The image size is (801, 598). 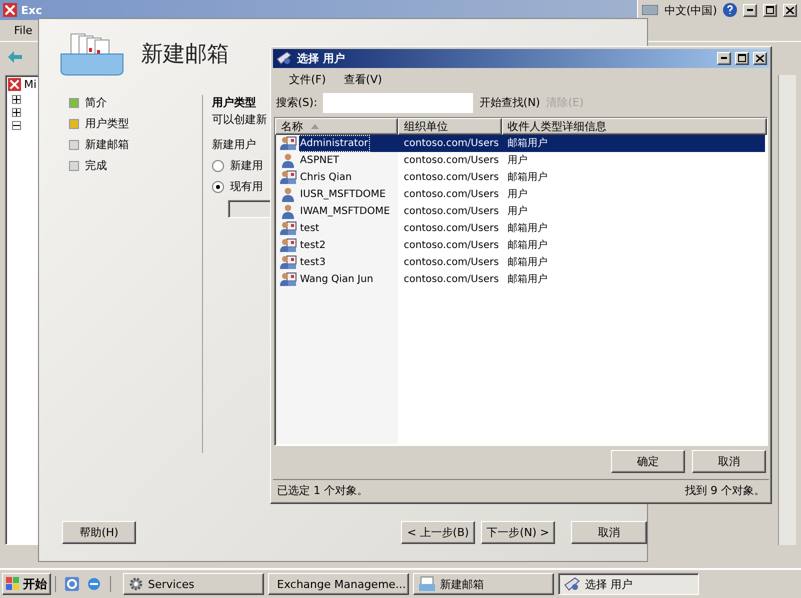 I want to click on table-cell: IWAM_MSFTDOME, so click(x=345, y=211).